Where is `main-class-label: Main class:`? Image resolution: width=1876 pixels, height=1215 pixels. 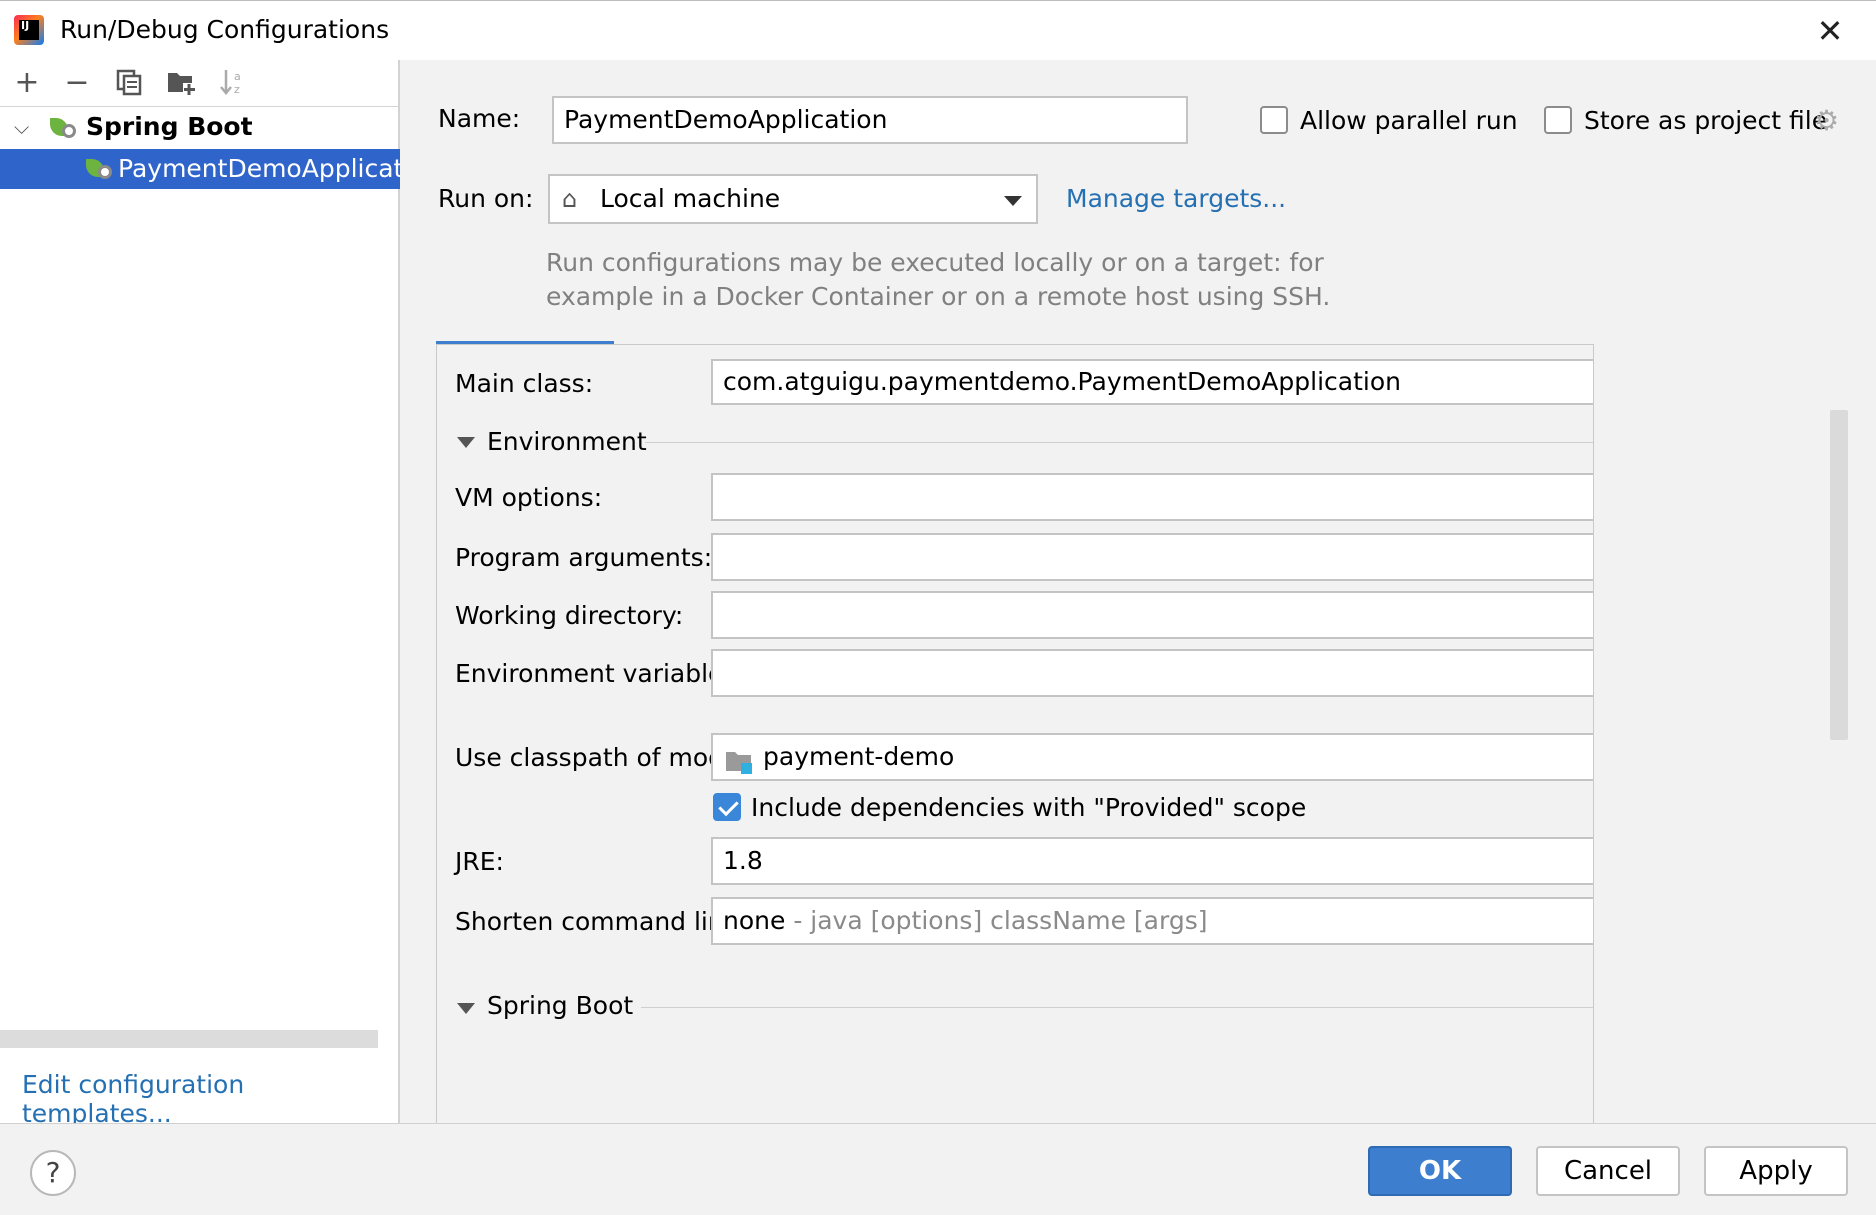 main-class-label: Main class: is located at coordinates (524, 383).